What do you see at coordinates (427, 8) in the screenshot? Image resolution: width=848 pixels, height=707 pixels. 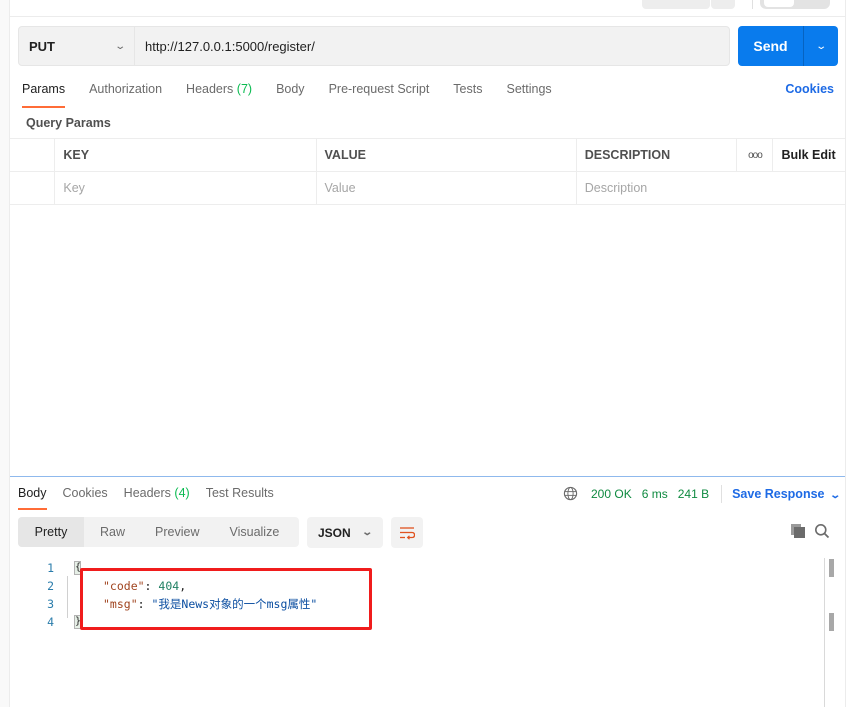 I see `top-toolbar` at bounding box center [427, 8].